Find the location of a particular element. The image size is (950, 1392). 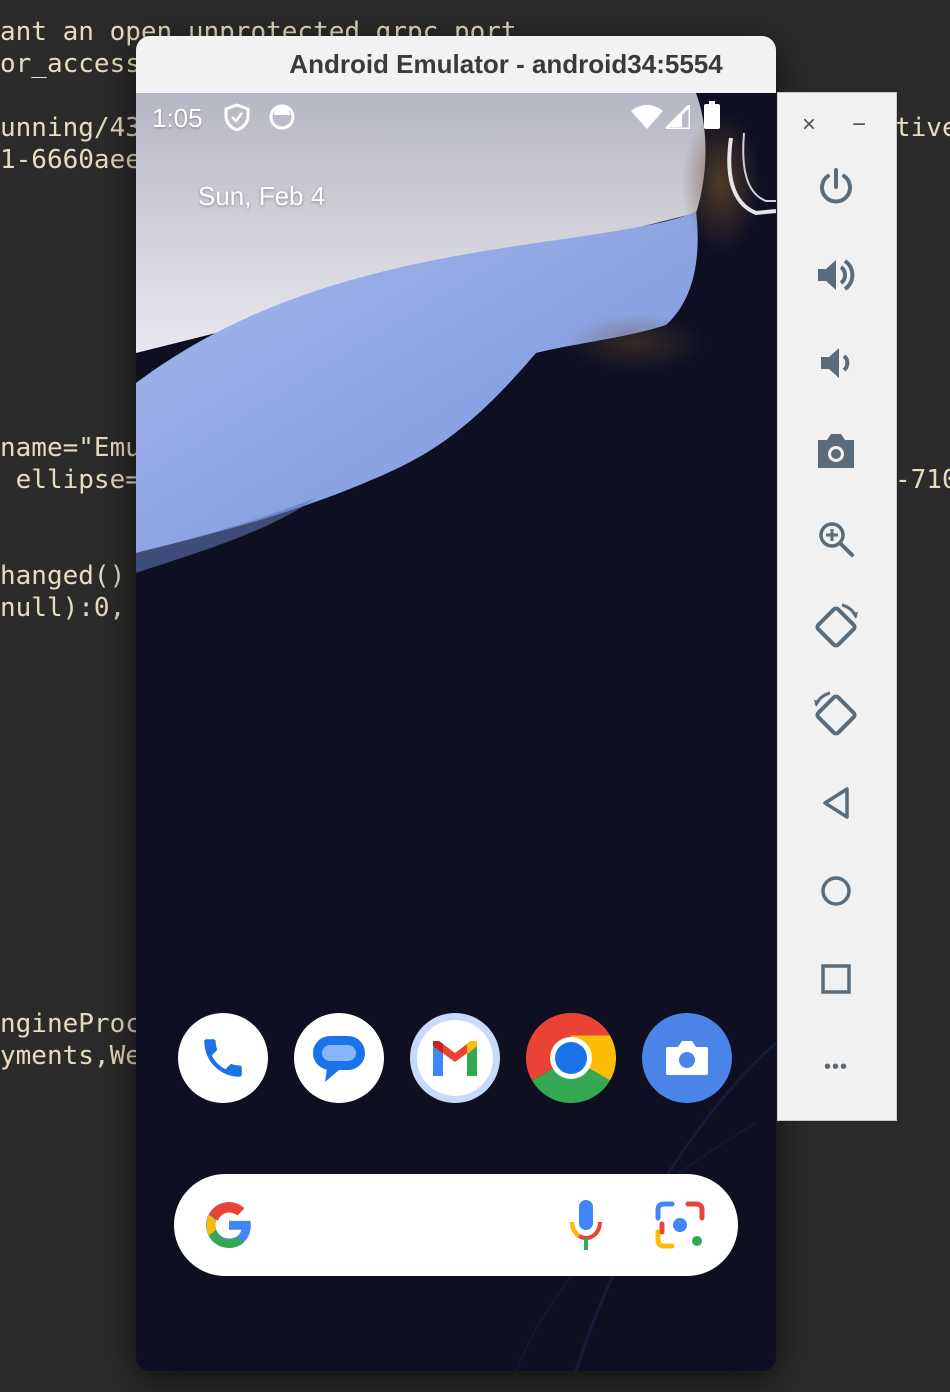

battery-icon is located at coordinates (712, 118).